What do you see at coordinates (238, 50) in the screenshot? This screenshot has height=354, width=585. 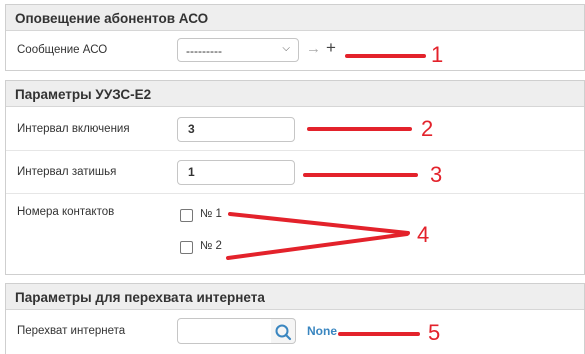 I see `aso-message-select: --------- ⌵` at bounding box center [238, 50].